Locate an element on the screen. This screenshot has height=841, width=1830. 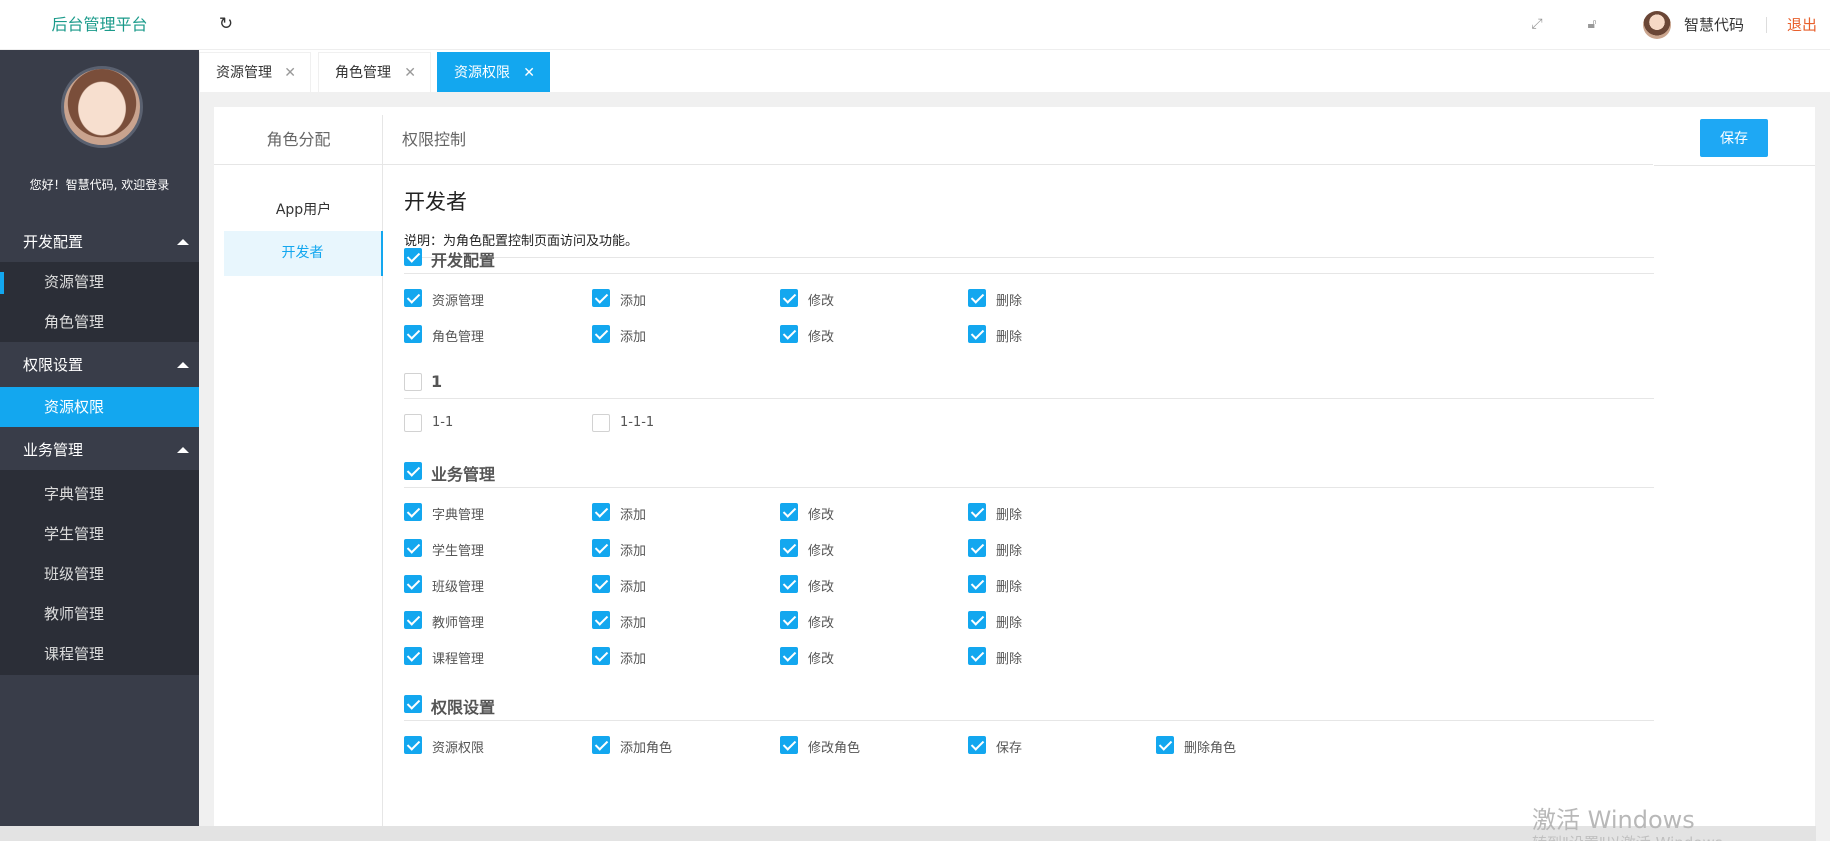
tab-role-management: 角色管理 ✕ is located at coordinates (374, 72).